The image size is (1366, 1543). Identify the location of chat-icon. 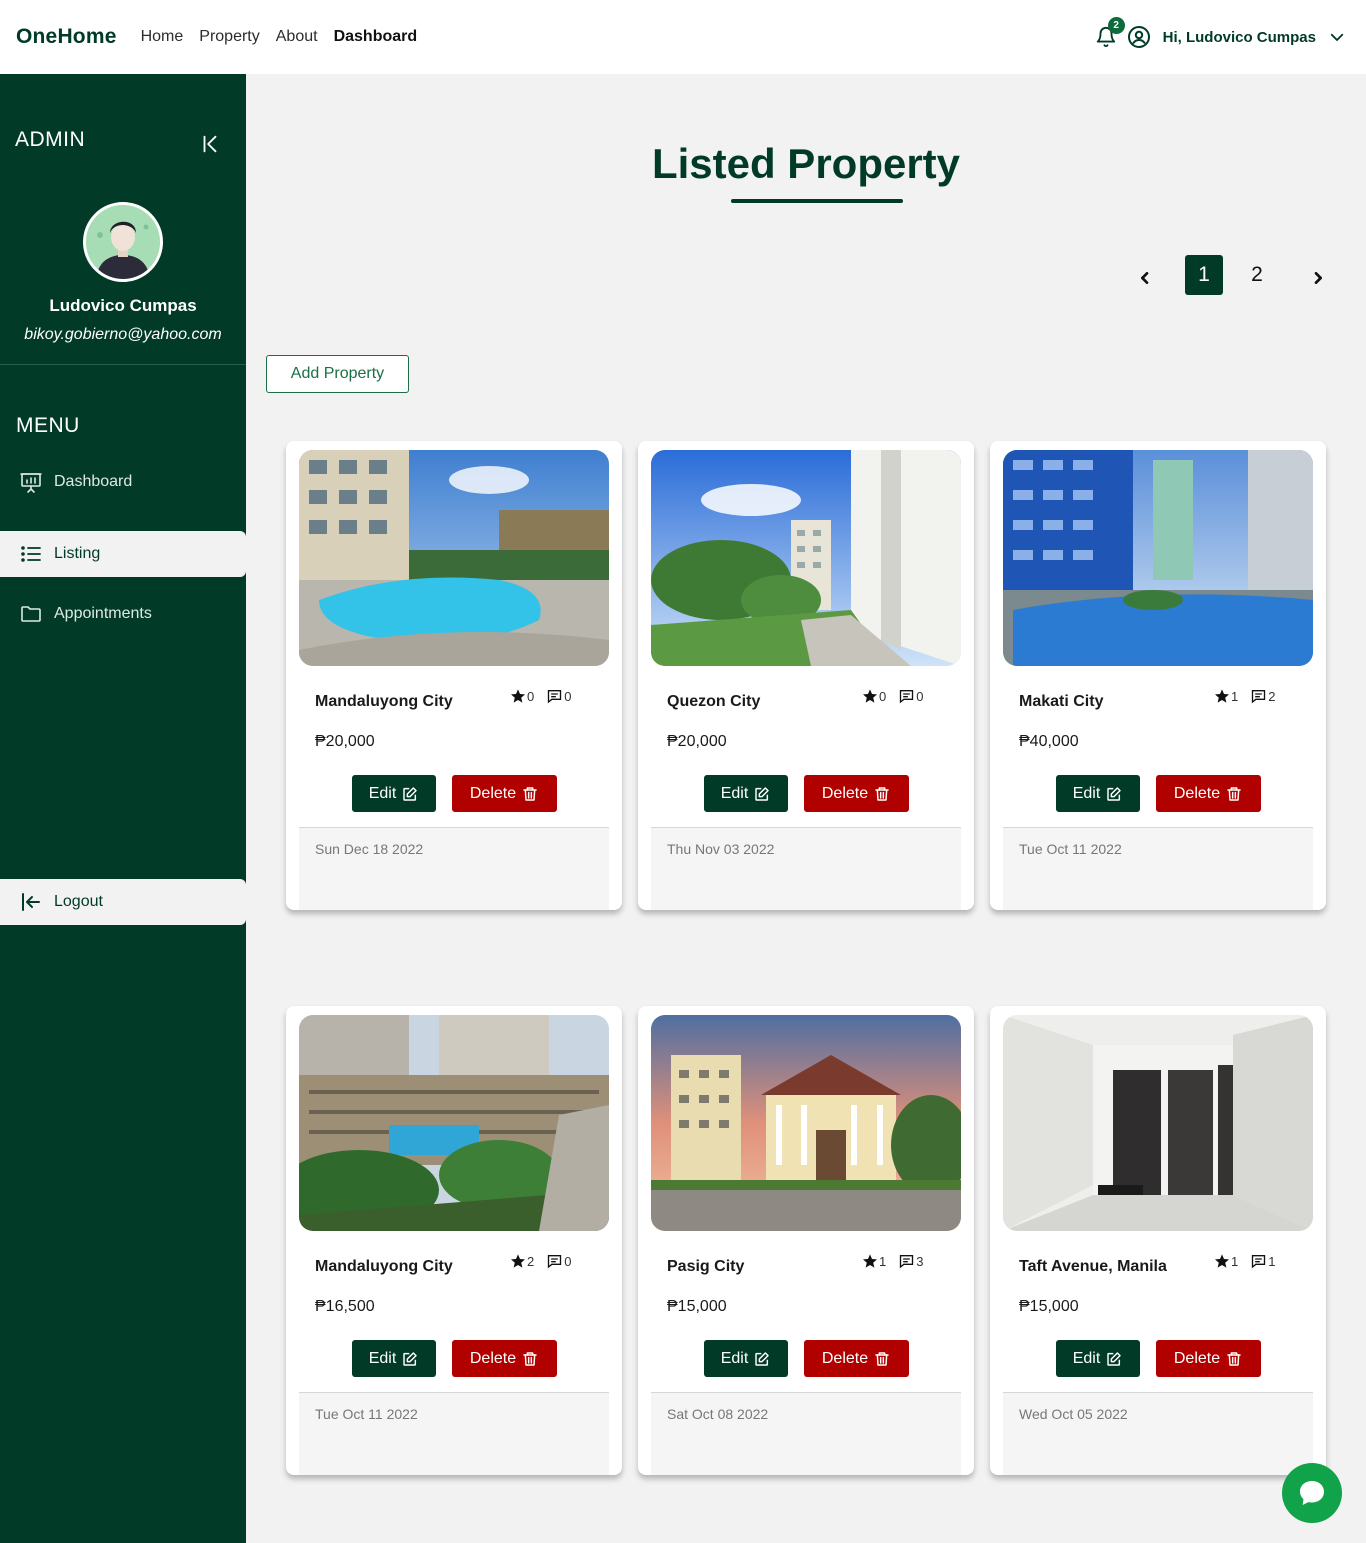
(1312, 1493).